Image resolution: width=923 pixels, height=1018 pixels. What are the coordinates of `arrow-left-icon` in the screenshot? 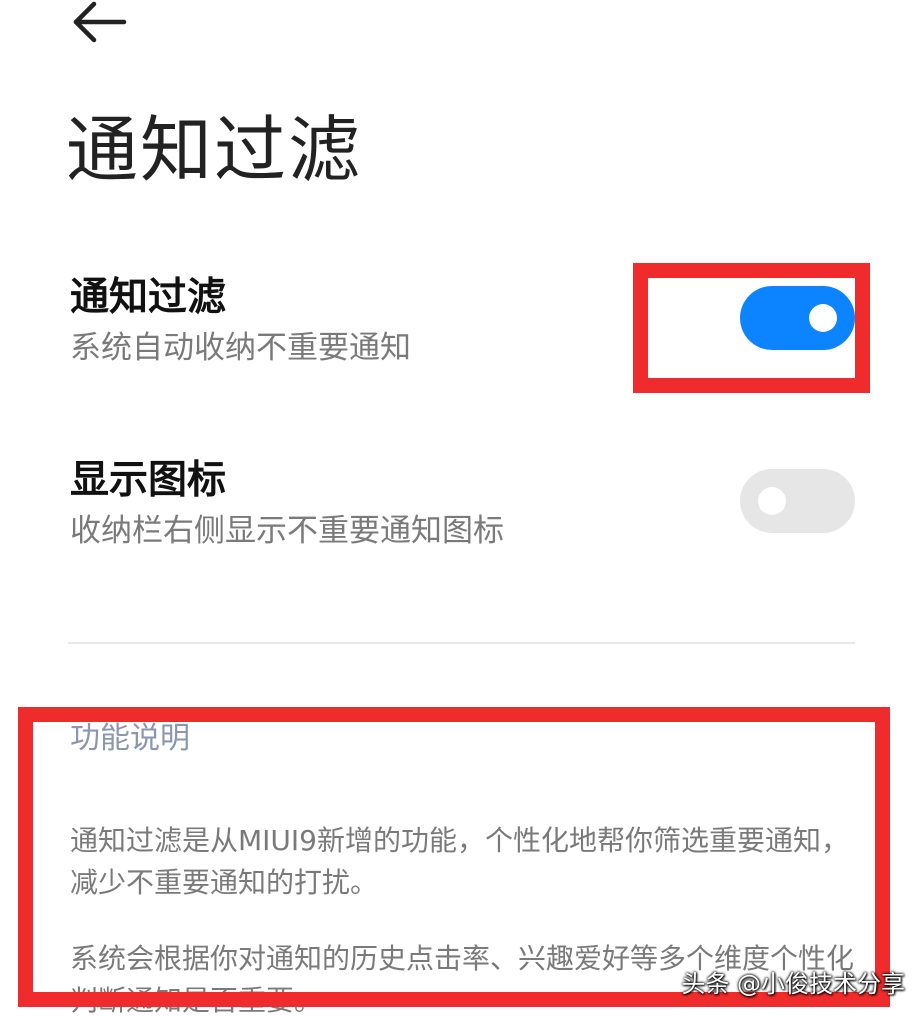 It's located at (100, 22).